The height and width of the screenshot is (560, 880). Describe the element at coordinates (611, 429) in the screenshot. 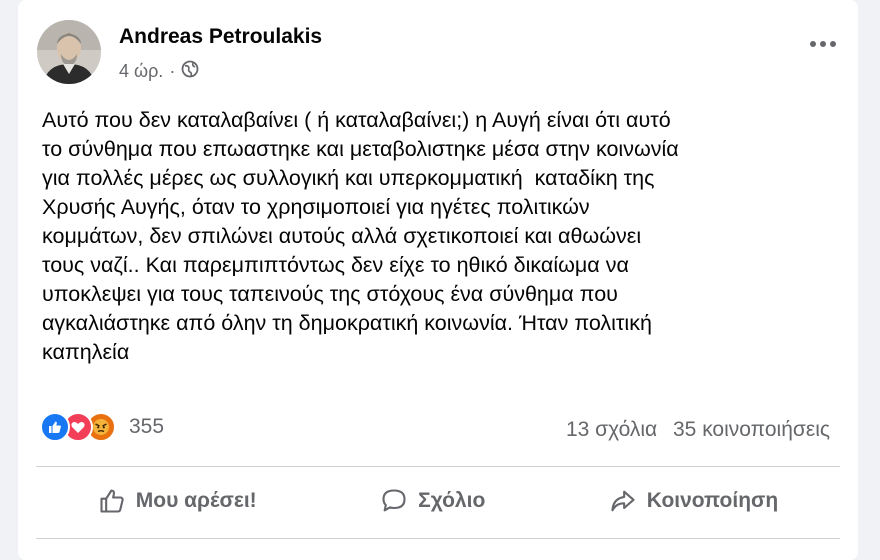

I see `comments-count-link: 13 σχόλια` at that location.